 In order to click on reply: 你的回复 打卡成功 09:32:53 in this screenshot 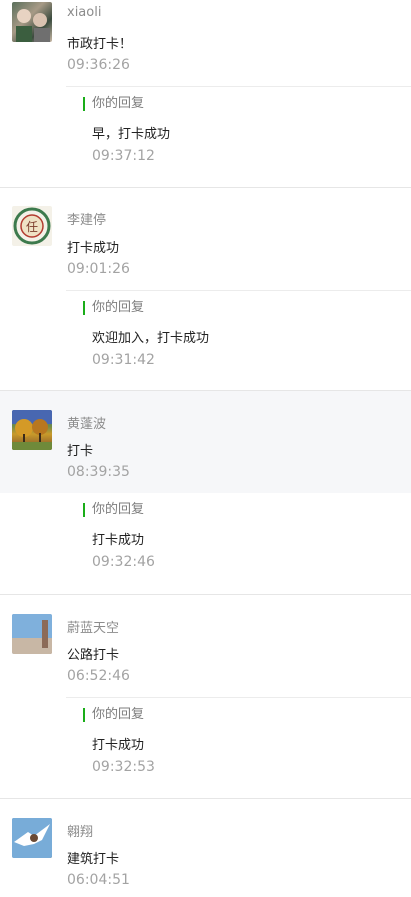, I will do `click(238, 747)`.